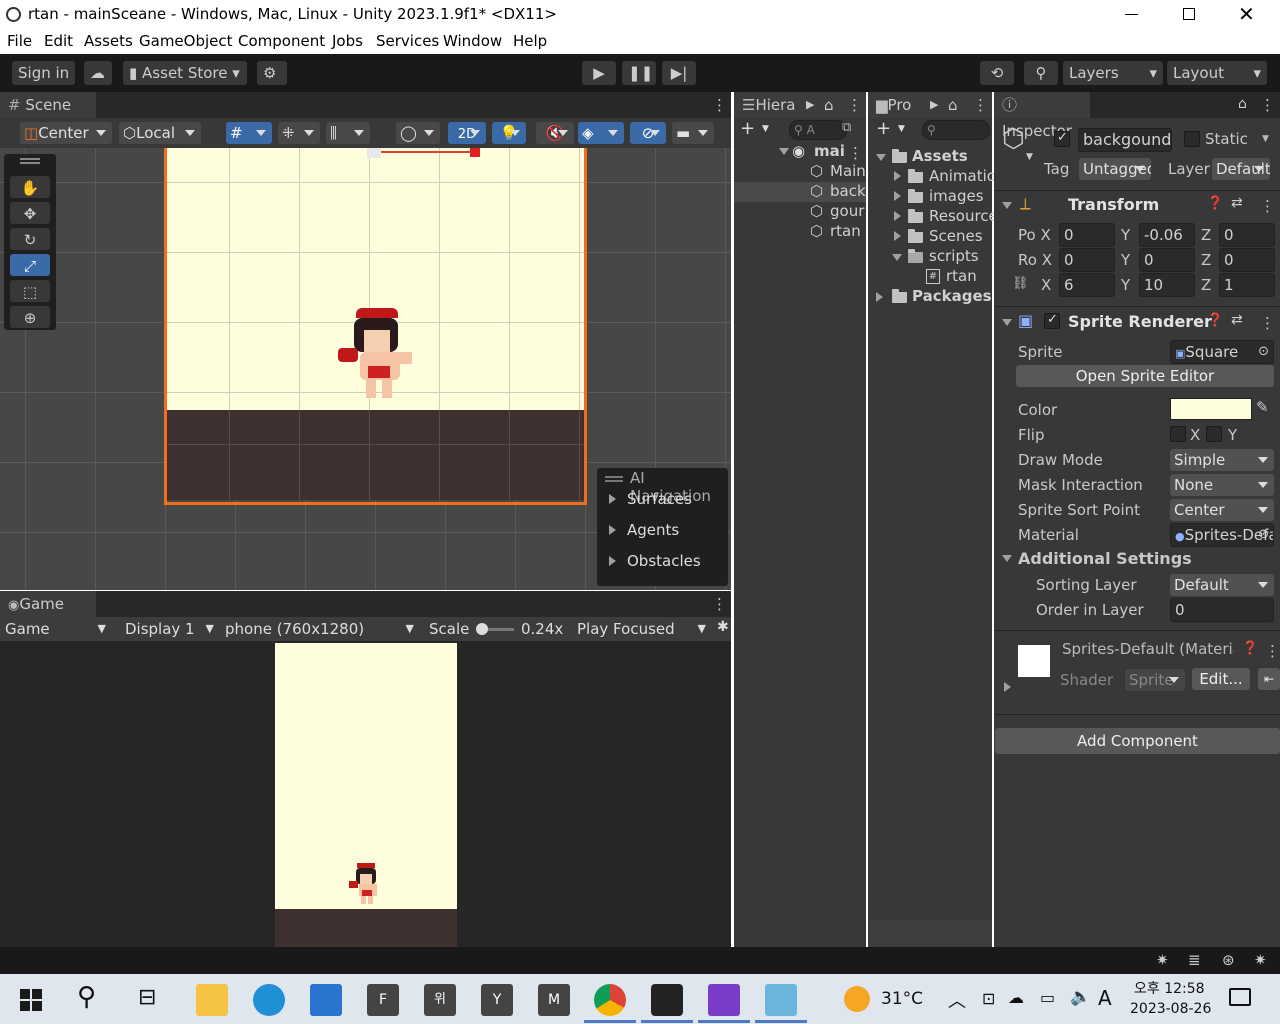 Image resolution: width=1280 pixels, height=1024 pixels. What do you see at coordinates (1105, 558) in the screenshot?
I see `additional-settings-label: Additional Settings` at bounding box center [1105, 558].